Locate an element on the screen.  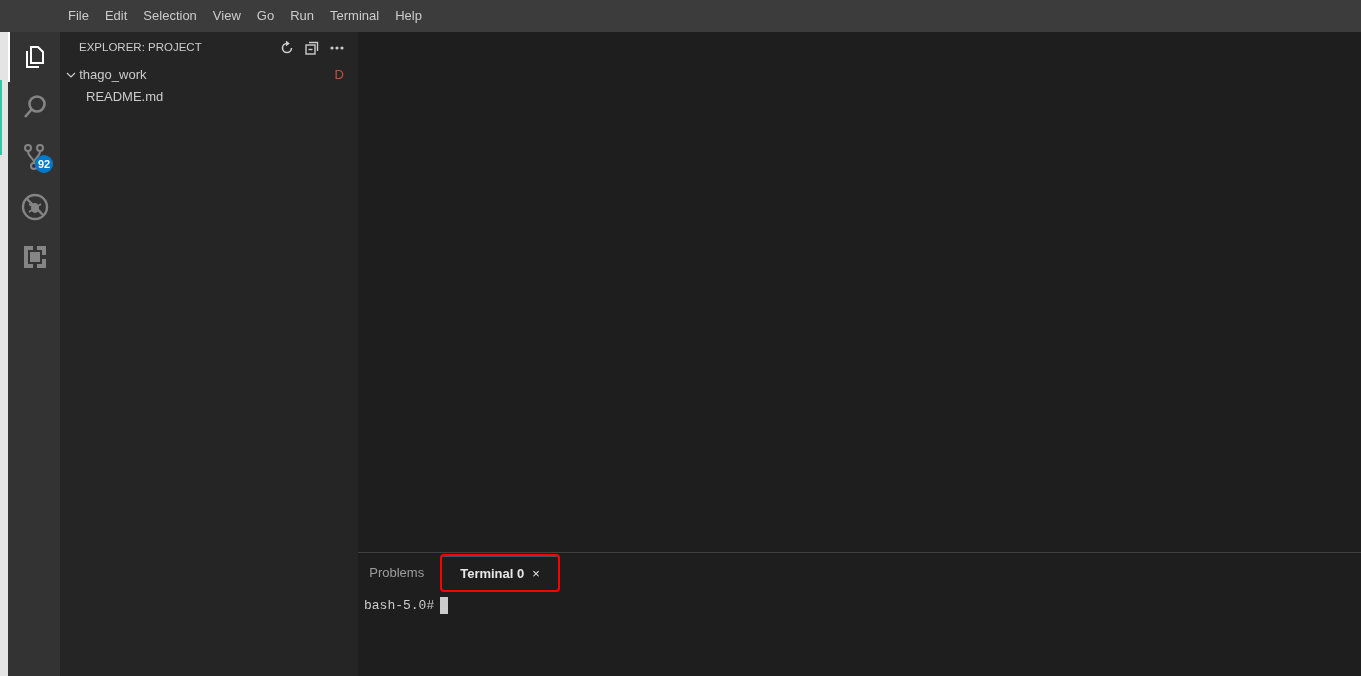
file-row: README.md is located at coordinates (209, 97).